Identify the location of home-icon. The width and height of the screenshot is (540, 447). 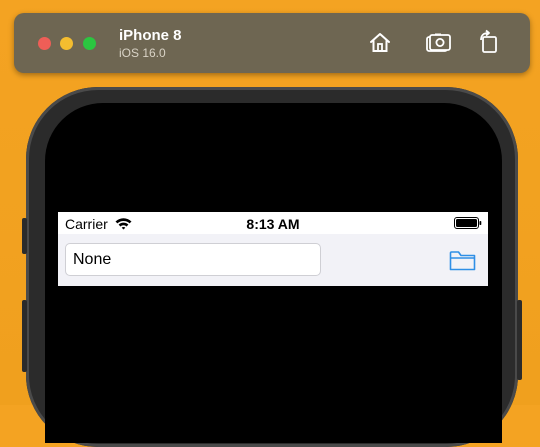
(380, 42).